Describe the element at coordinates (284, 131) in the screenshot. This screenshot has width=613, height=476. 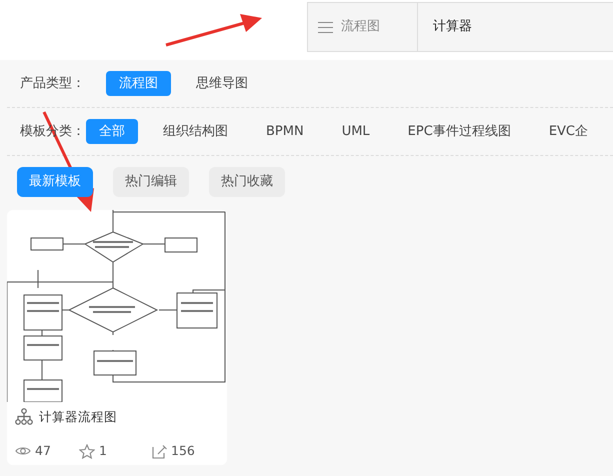
I see `filter-option: BPMN` at that location.